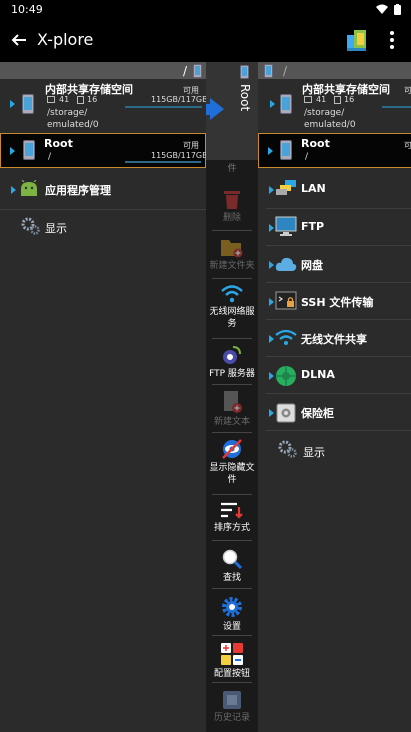 This screenshot has width=411, height=732. I want to click on settings-tool: 设置, so click(232, 614).